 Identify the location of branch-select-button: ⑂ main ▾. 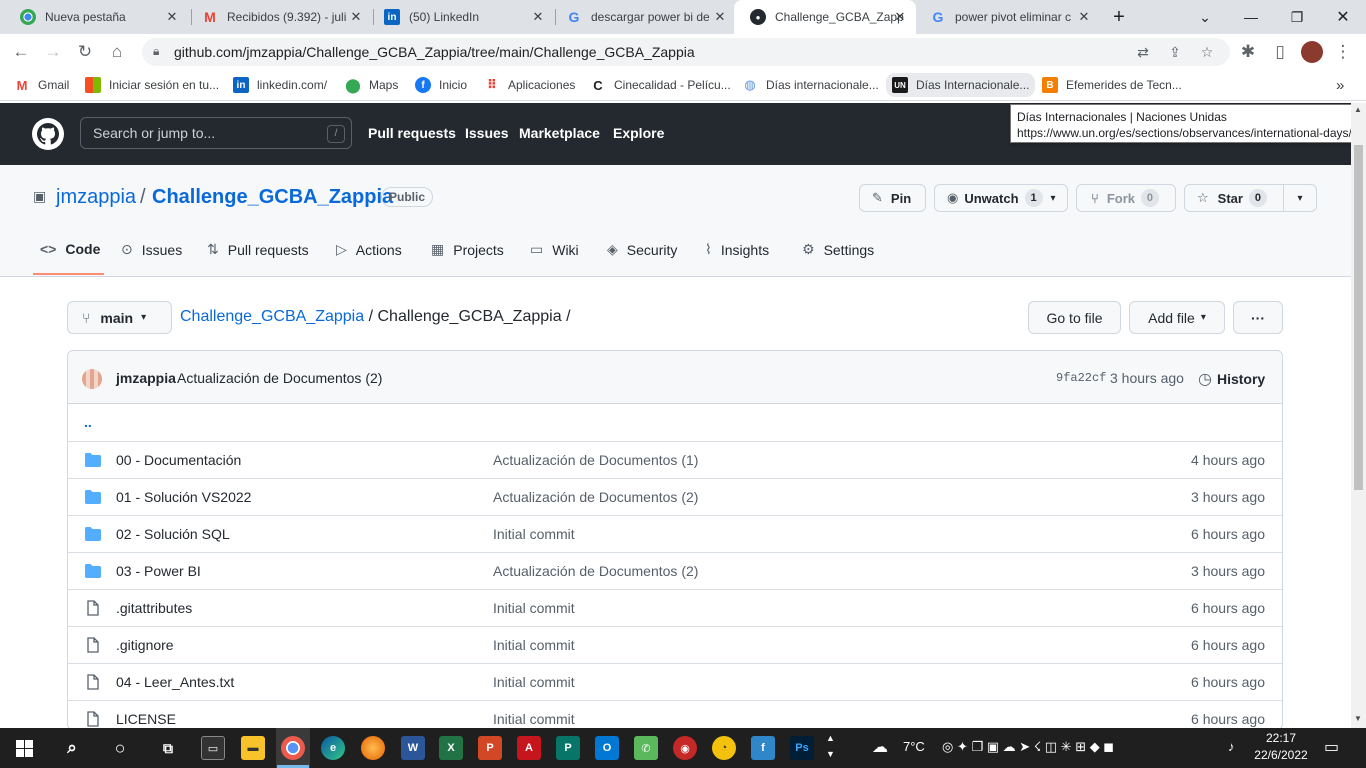
(119, 317).